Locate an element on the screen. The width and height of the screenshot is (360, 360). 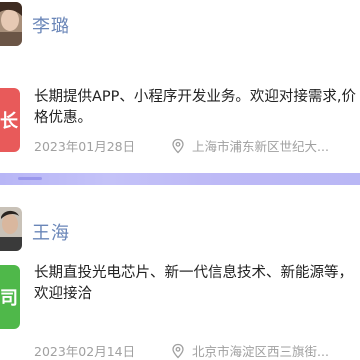
product-thumbnail: 司 is located at coordinates (10, 297).